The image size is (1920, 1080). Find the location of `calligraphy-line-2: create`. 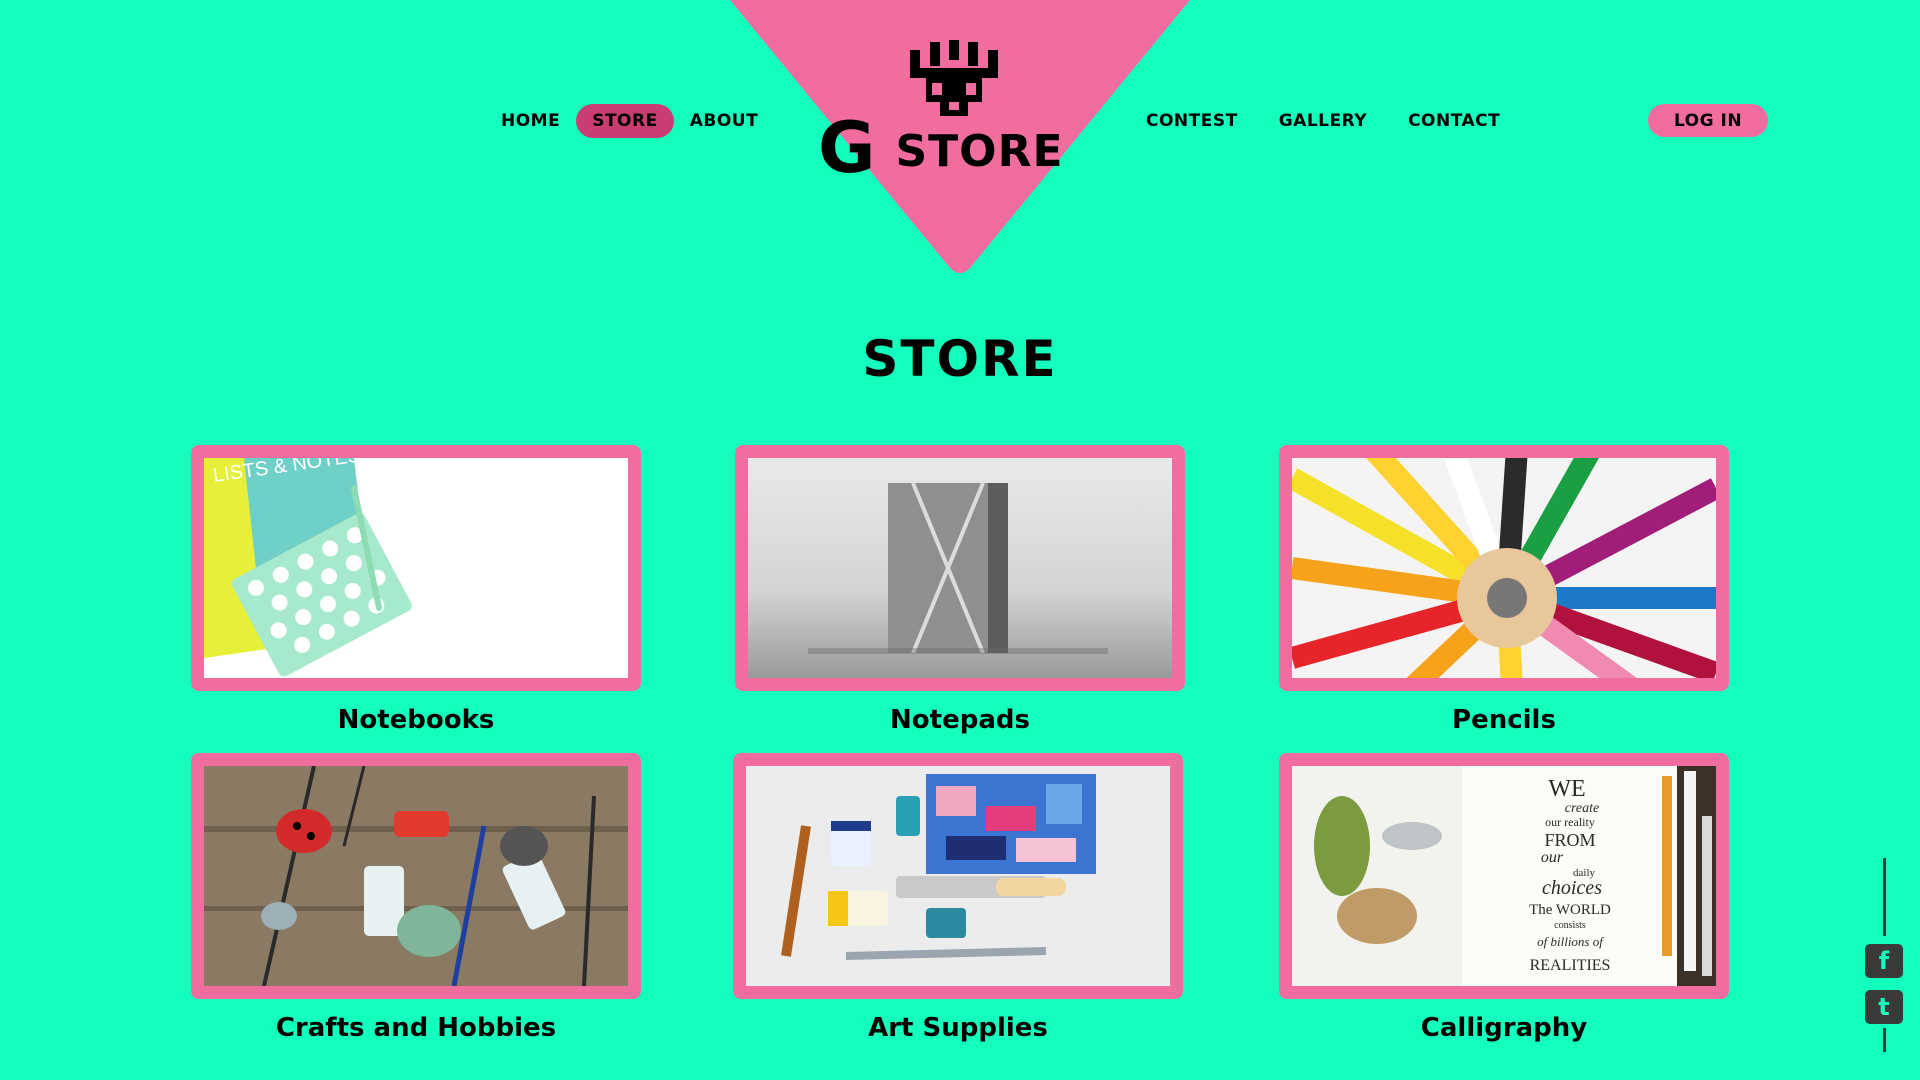

calligraphy-line-2: create is located at coordinates (1582, 808).